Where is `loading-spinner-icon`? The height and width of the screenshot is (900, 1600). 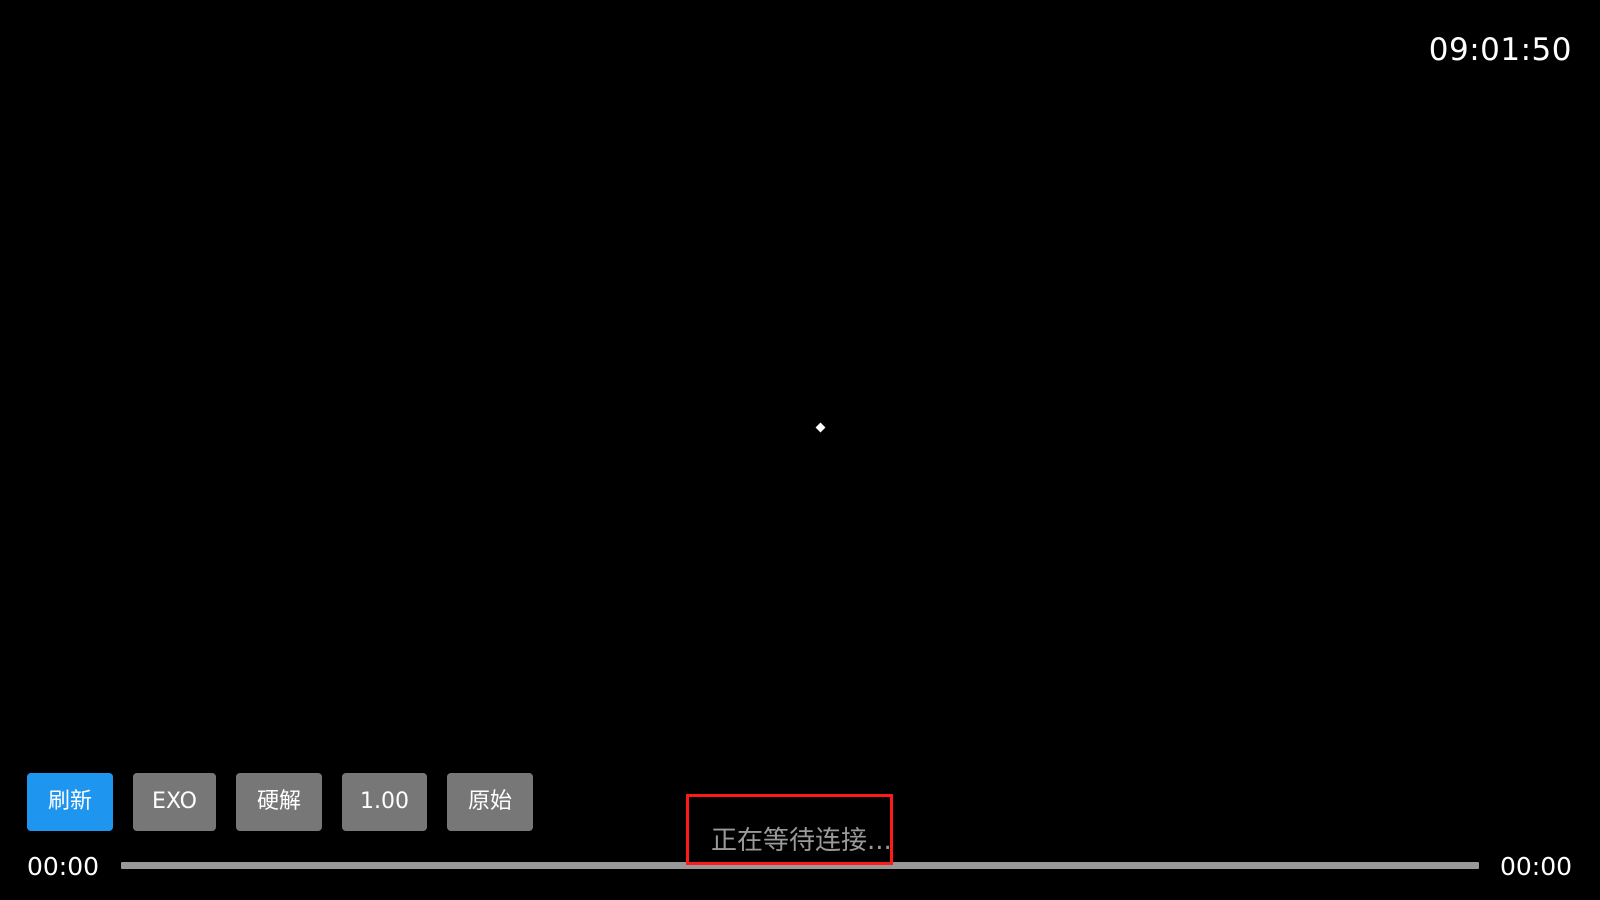 loading-spinner-icon is located at coordinates (820, 427).